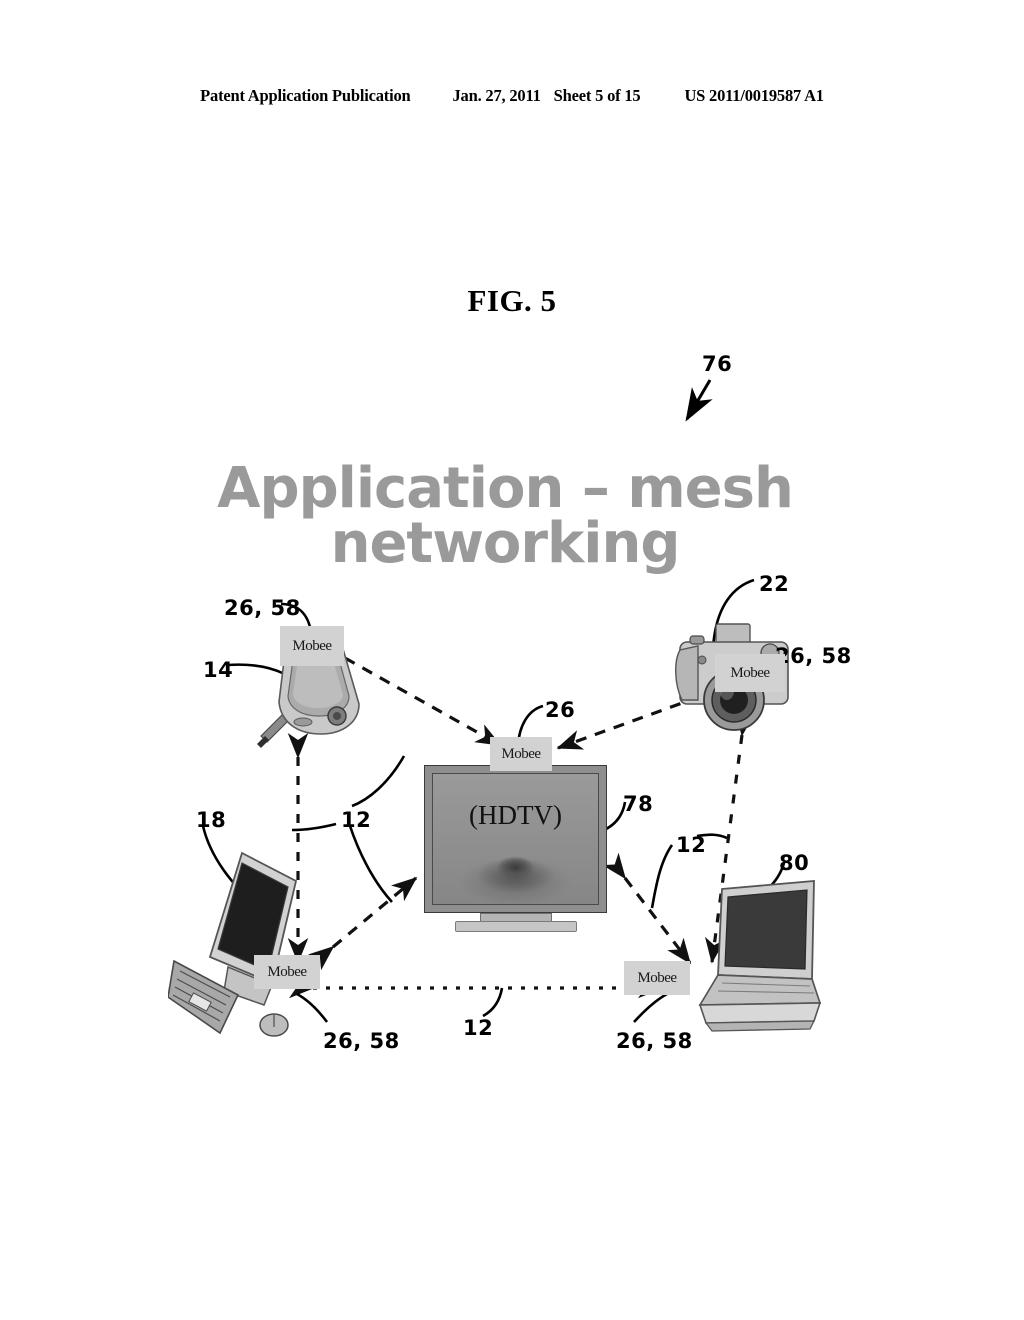  I want to click on mobee-dongle-hdtv-label: Mobee, so click(521, 753).